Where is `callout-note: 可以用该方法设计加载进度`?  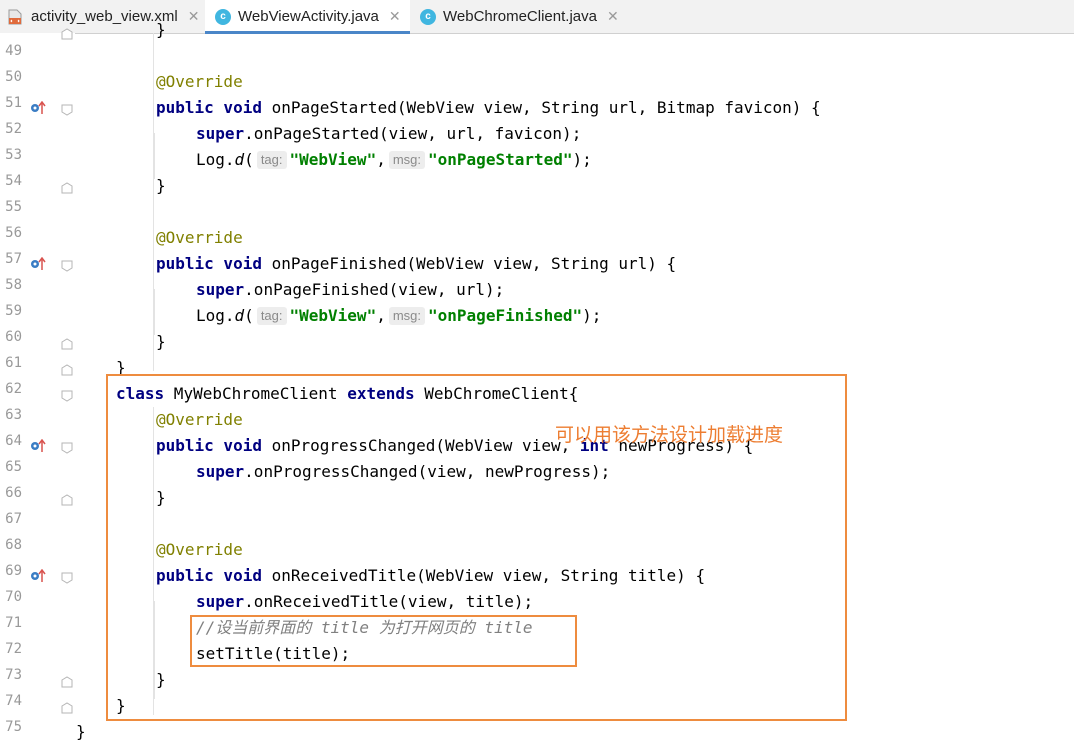
callout-note: 可以用该方法设计加载进度 is located at coordinates (669, 435).